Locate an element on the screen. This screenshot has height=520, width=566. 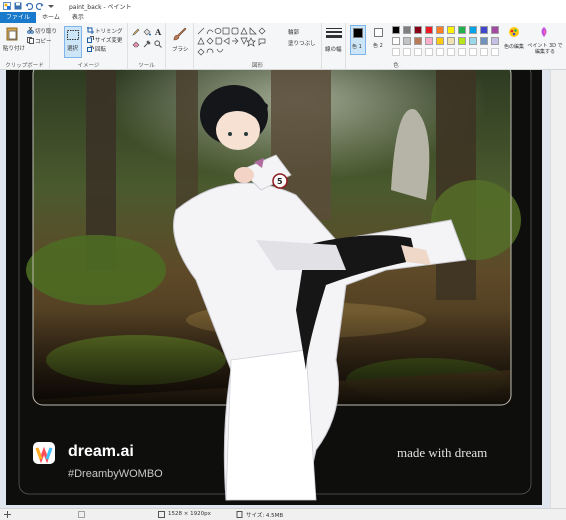
undo-icon is located at coordinates (29, 6).